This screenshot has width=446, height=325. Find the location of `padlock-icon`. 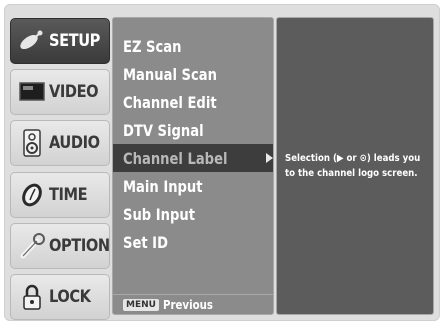

padlock-icon is located at coordinates (32, 297).